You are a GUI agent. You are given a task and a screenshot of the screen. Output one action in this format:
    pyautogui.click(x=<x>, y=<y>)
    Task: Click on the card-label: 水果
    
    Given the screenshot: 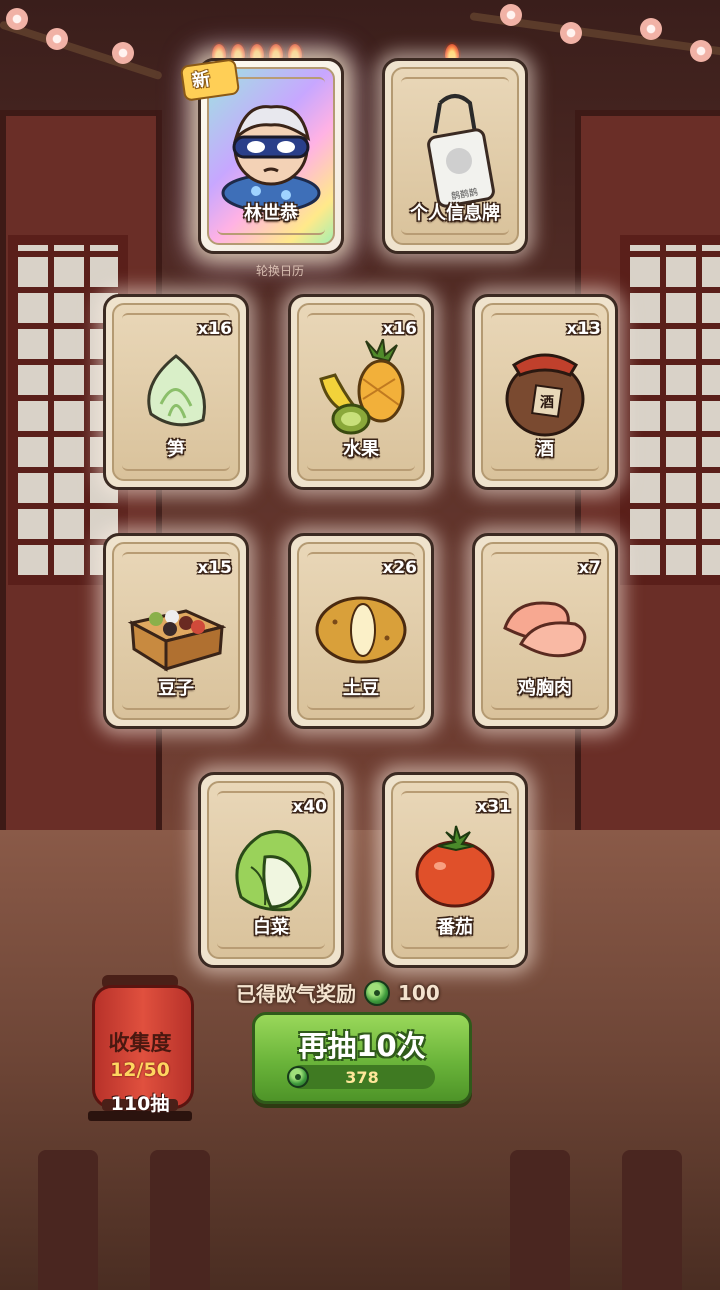 What is the action you would take?
    pyautogui.click(x=361, y=449)
    